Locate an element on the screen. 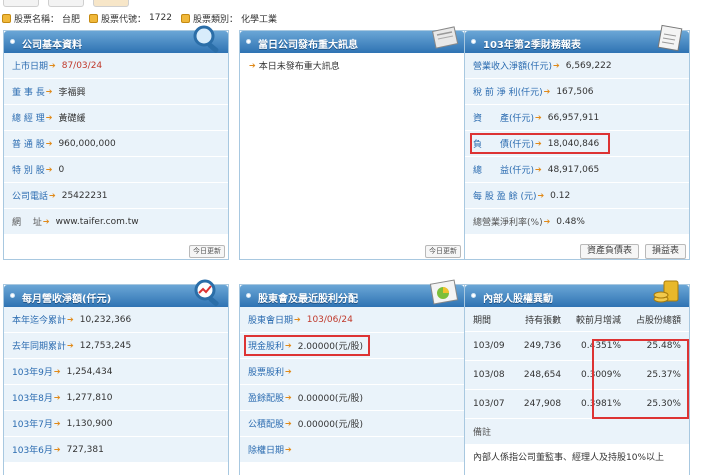 Image resolution: width=720 pixels, height=475 pixels. row-label: 公司電話 is located at coordinates (30, 197).